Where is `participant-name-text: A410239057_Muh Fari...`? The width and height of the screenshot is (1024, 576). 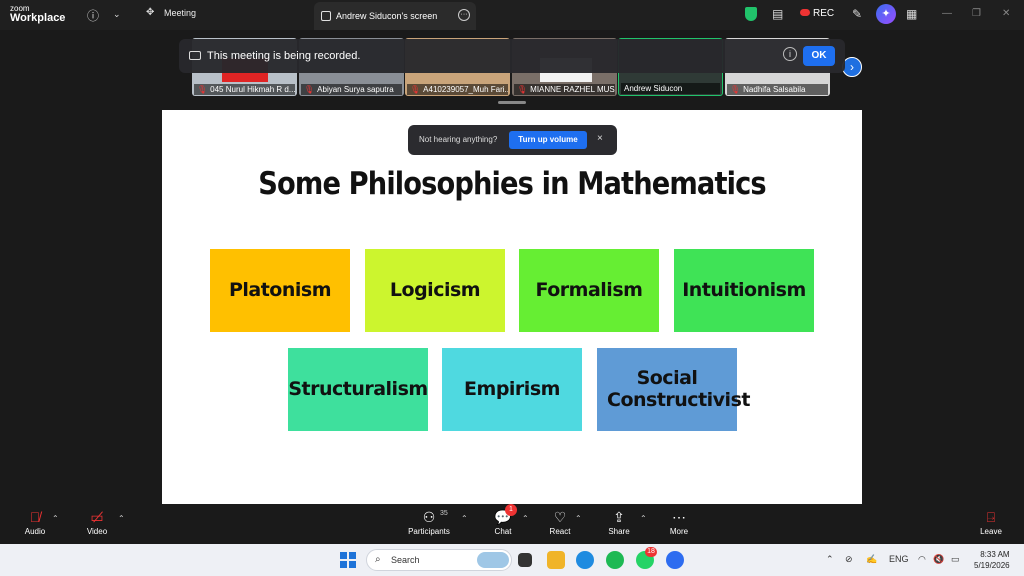
participant-name-text: A410239057_Muh Fari... is located at coordinates (465, 89).